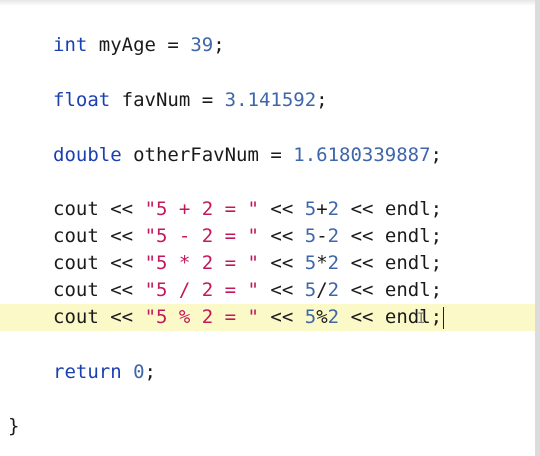 The height and width of the screenshot is (456, 540). I want to click on operator-symbol: %, so click(322, 317).